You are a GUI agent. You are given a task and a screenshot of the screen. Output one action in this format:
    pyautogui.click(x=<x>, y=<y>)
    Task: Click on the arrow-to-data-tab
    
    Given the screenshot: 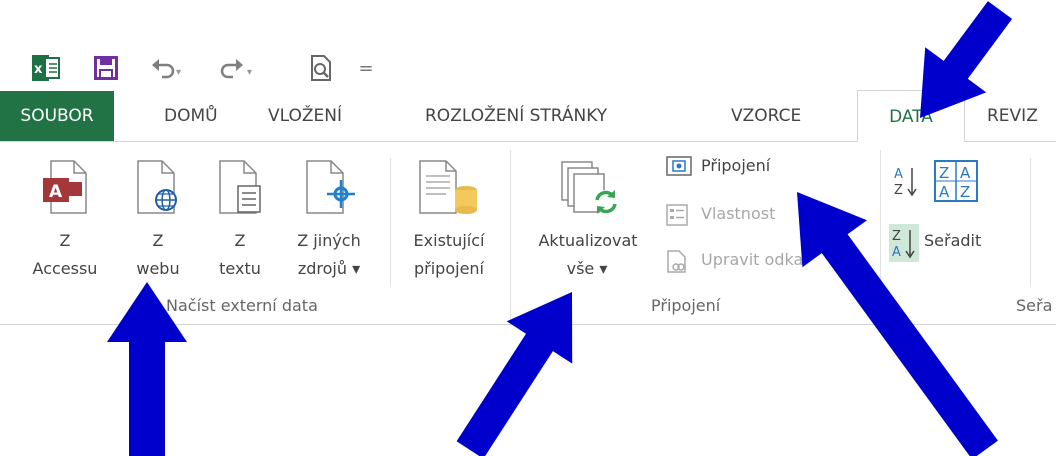 What is the action you would take?
    pyautogui.click(x=966, y=60)
    